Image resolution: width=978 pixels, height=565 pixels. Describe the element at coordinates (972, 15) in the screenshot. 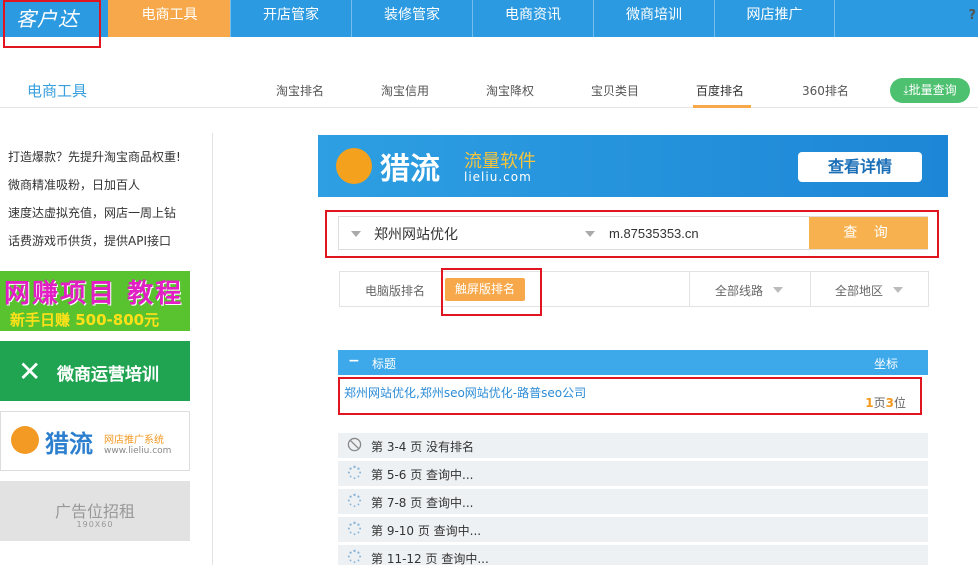

I see `help-icon: ?` at that location.